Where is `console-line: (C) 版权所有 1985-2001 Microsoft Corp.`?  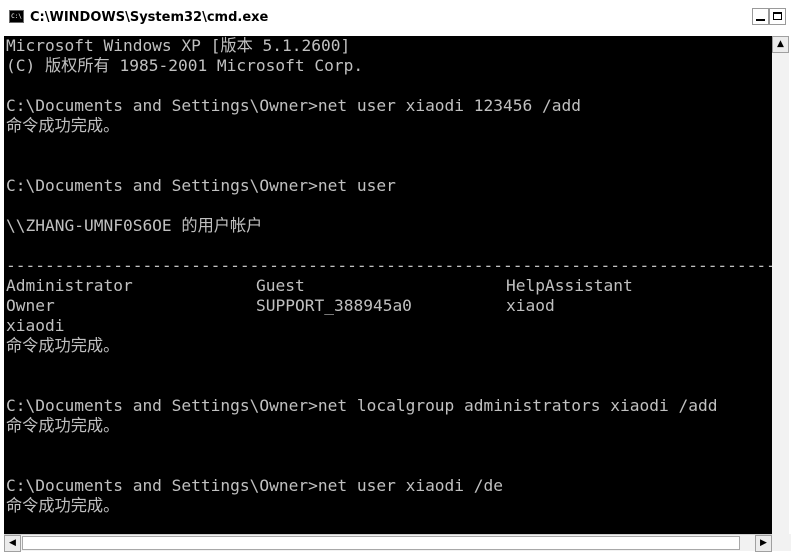 console-line: (C) 版权所有 1985-2001 Microsoft Corp. is located at coordinates (185, 65).